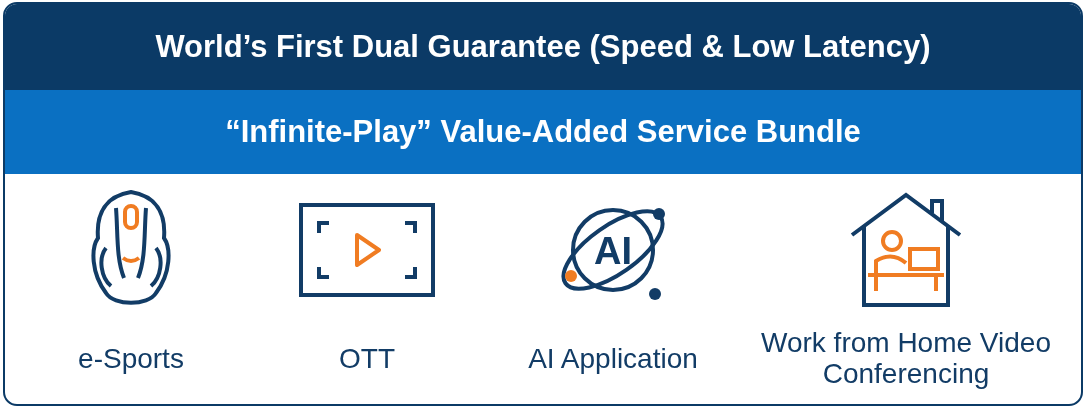  I want to click on service-label: Work from Home Video Conferencing, so click(906, 359).